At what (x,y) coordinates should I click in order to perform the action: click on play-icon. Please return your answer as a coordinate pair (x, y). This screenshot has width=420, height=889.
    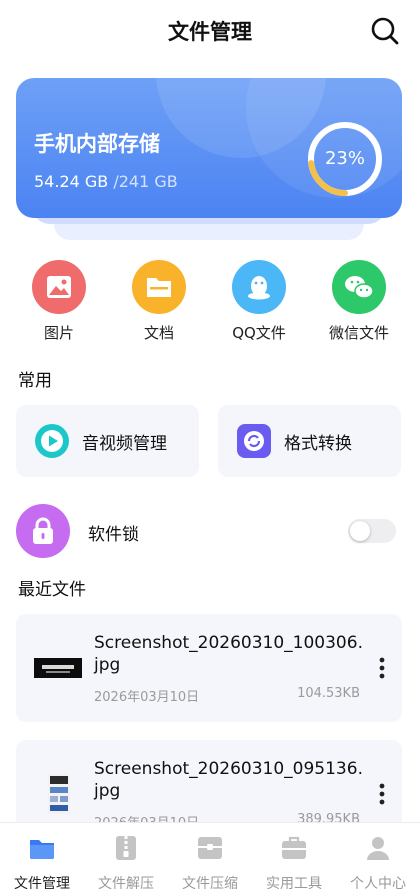
    Looking at the image, I should click on (52, 441).